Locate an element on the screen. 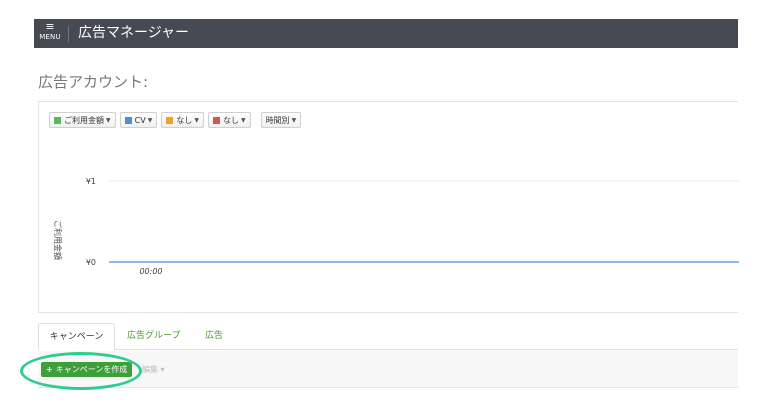 The width and height of the screenshot is (774, 413). chevron-down-icon: ▾ is located at coordinates (162, 369).